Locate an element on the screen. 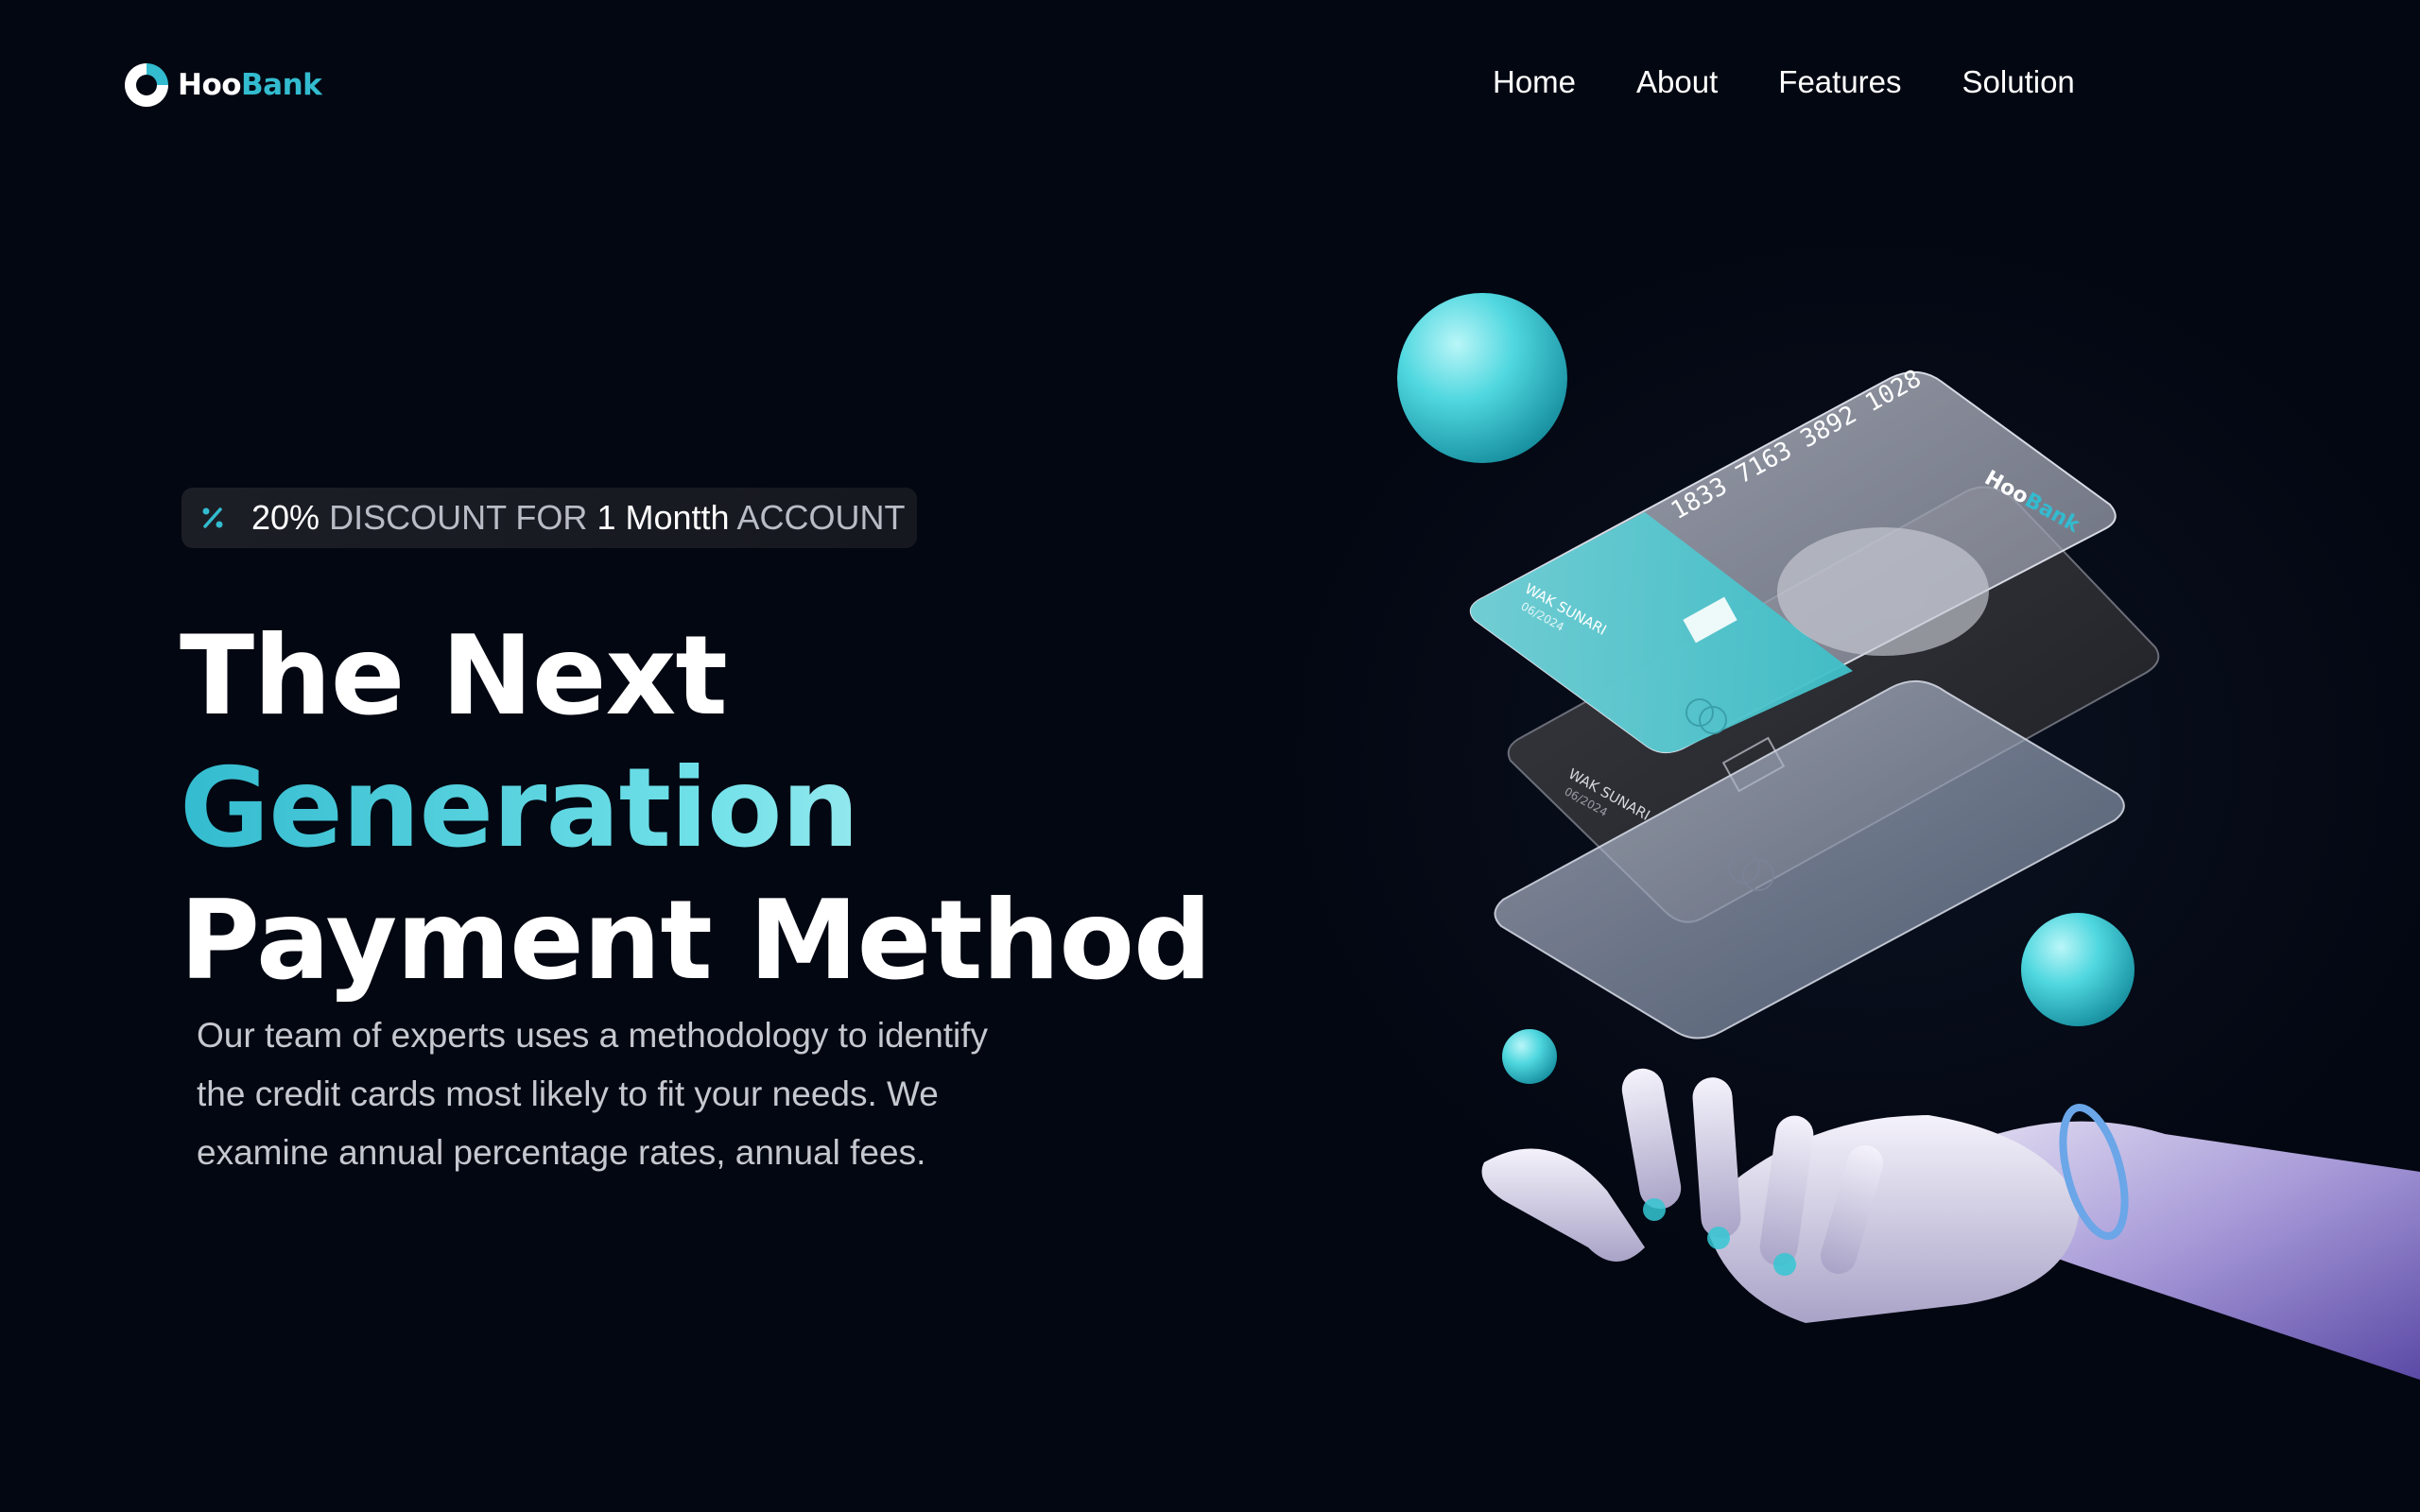 The image size is (2420, 1512). brand-name-part1: Hoo is located at coordinates (210, 85).